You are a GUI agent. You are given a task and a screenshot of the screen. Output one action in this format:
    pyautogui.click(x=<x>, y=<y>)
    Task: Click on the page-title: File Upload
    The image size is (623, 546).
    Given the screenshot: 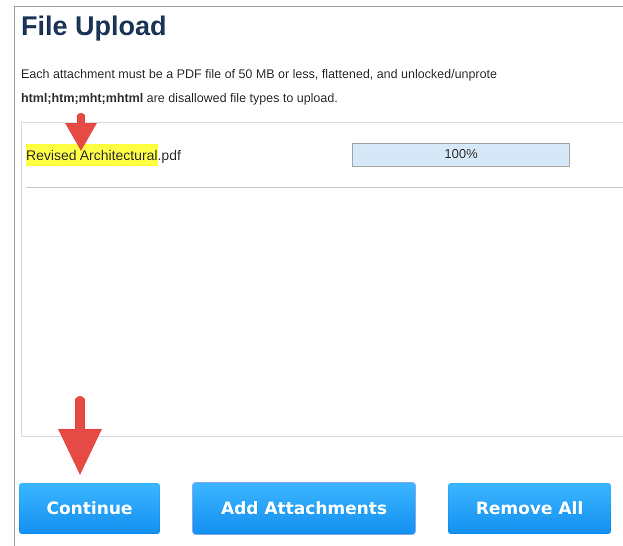 What is the action you would take?
    pyautogui.click(x=94, y=26)
    